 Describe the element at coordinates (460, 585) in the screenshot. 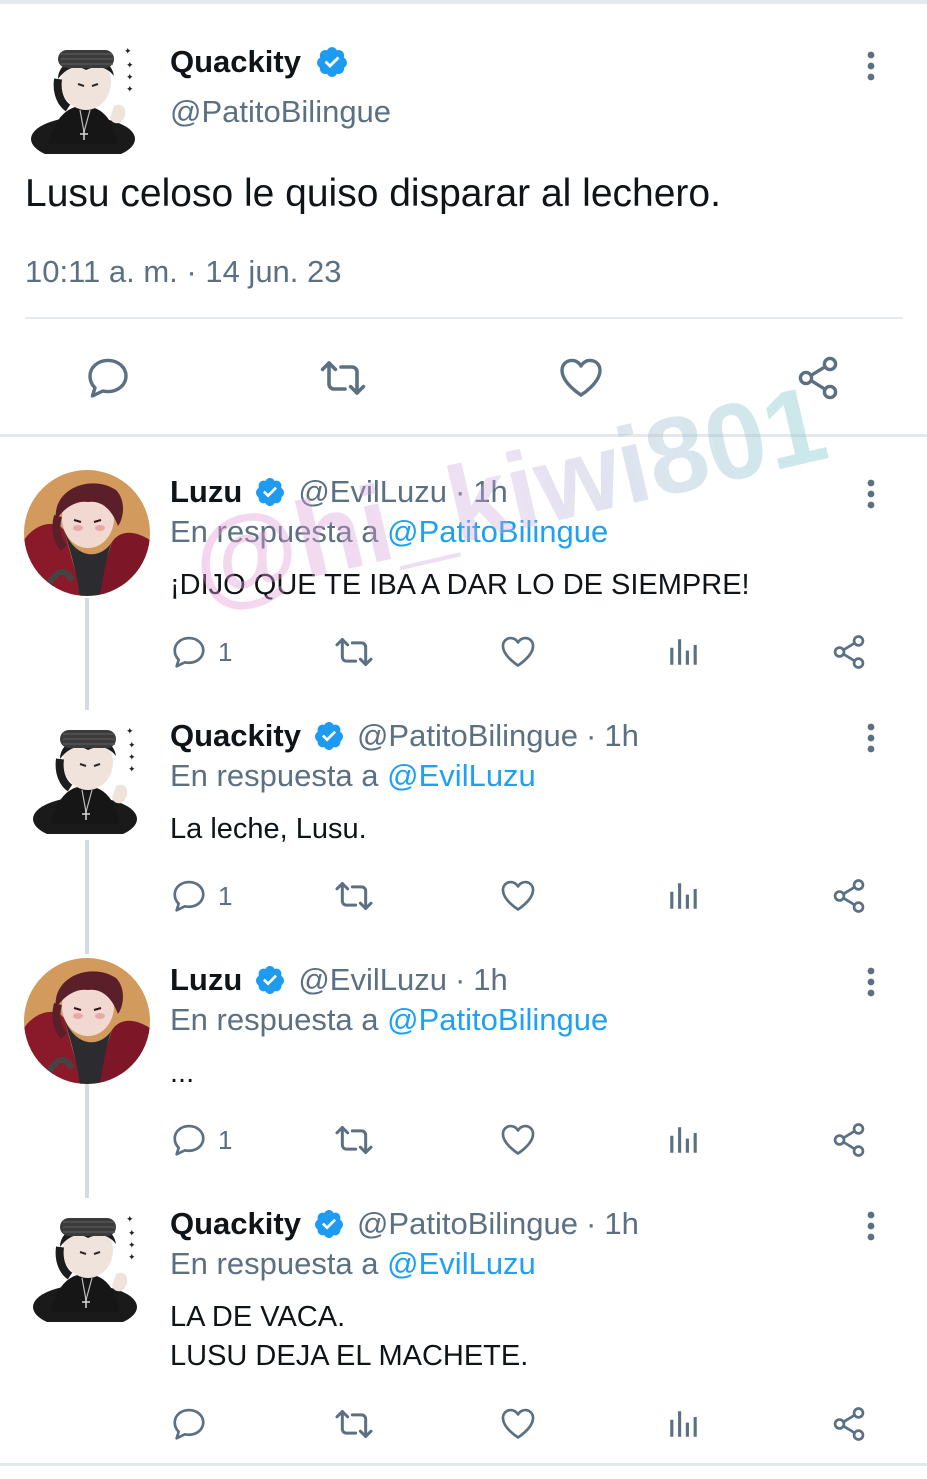

I see `reply-text: ¡DIJO QUE TE IBA A DAR LO DE SIEMPRE!` at that location.